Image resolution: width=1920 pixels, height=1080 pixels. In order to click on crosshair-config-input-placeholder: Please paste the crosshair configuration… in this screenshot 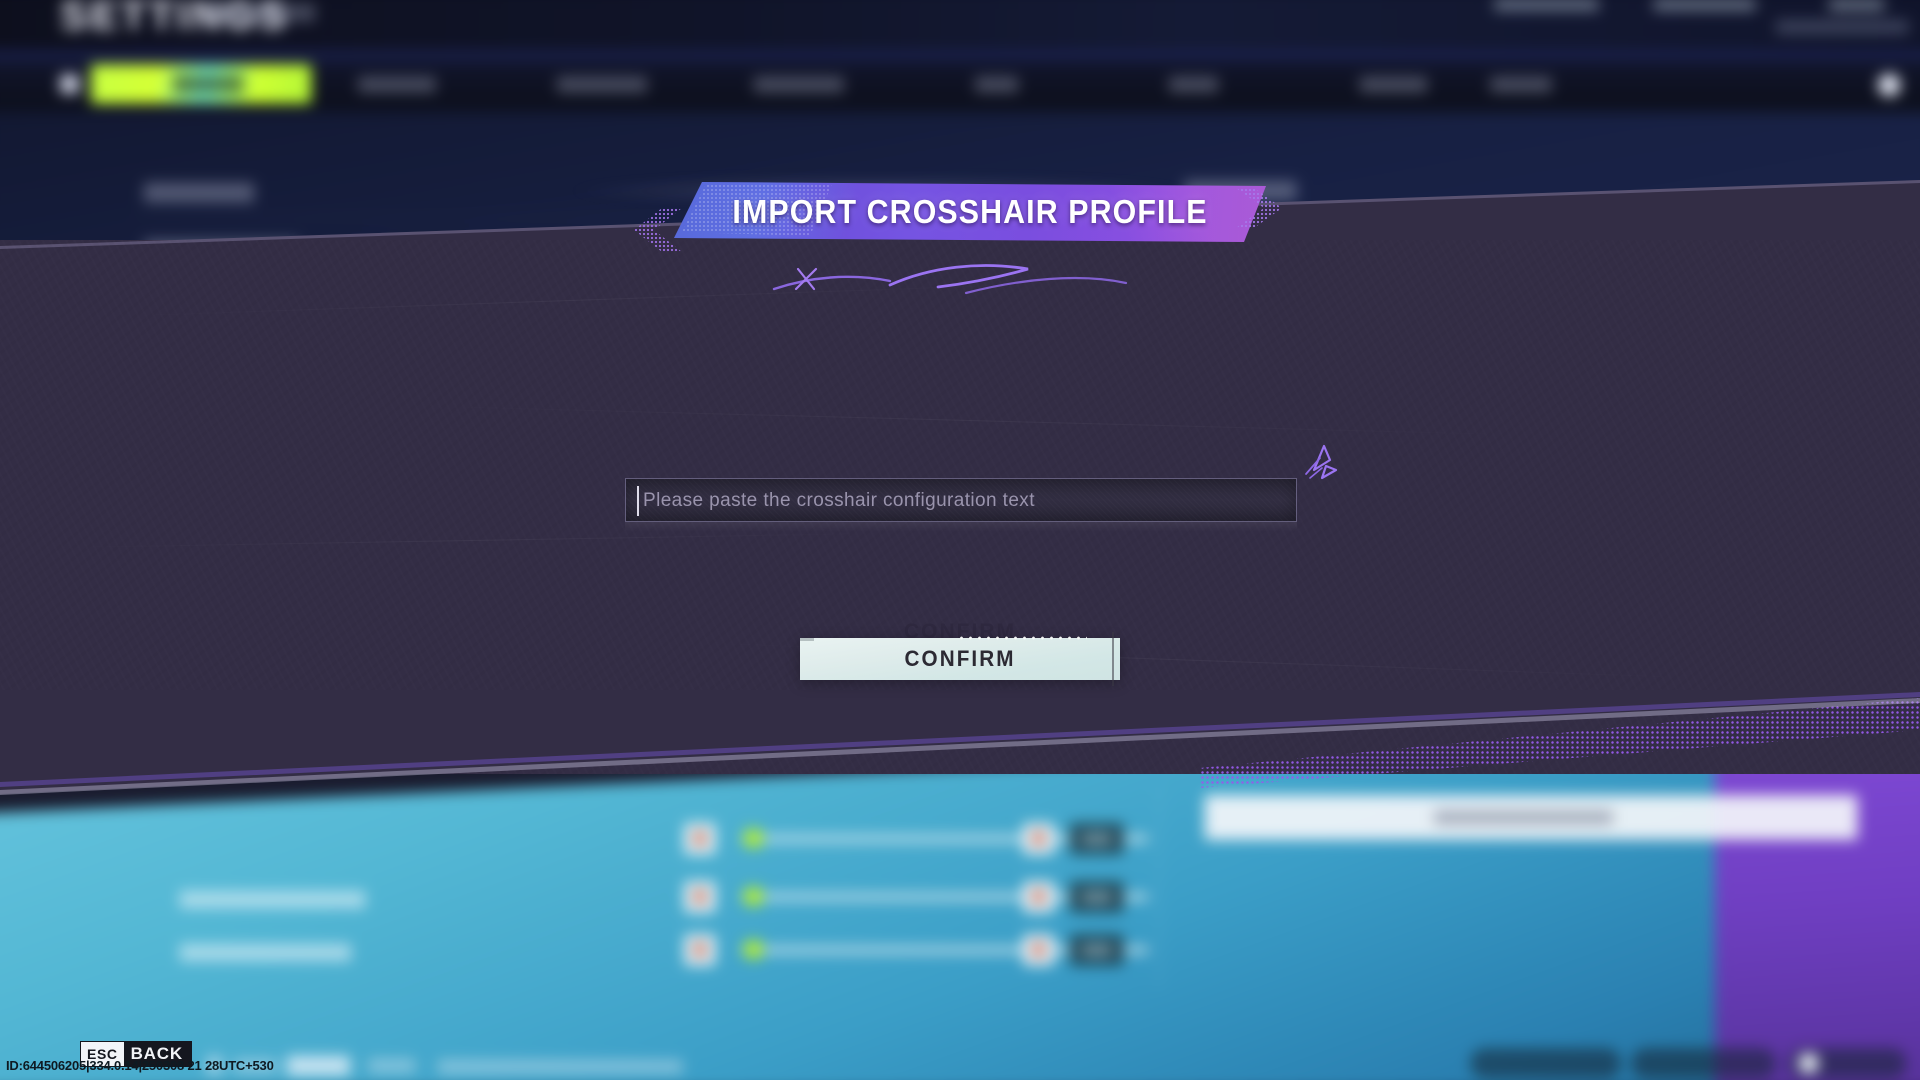, I will do `click(839, 500)`.